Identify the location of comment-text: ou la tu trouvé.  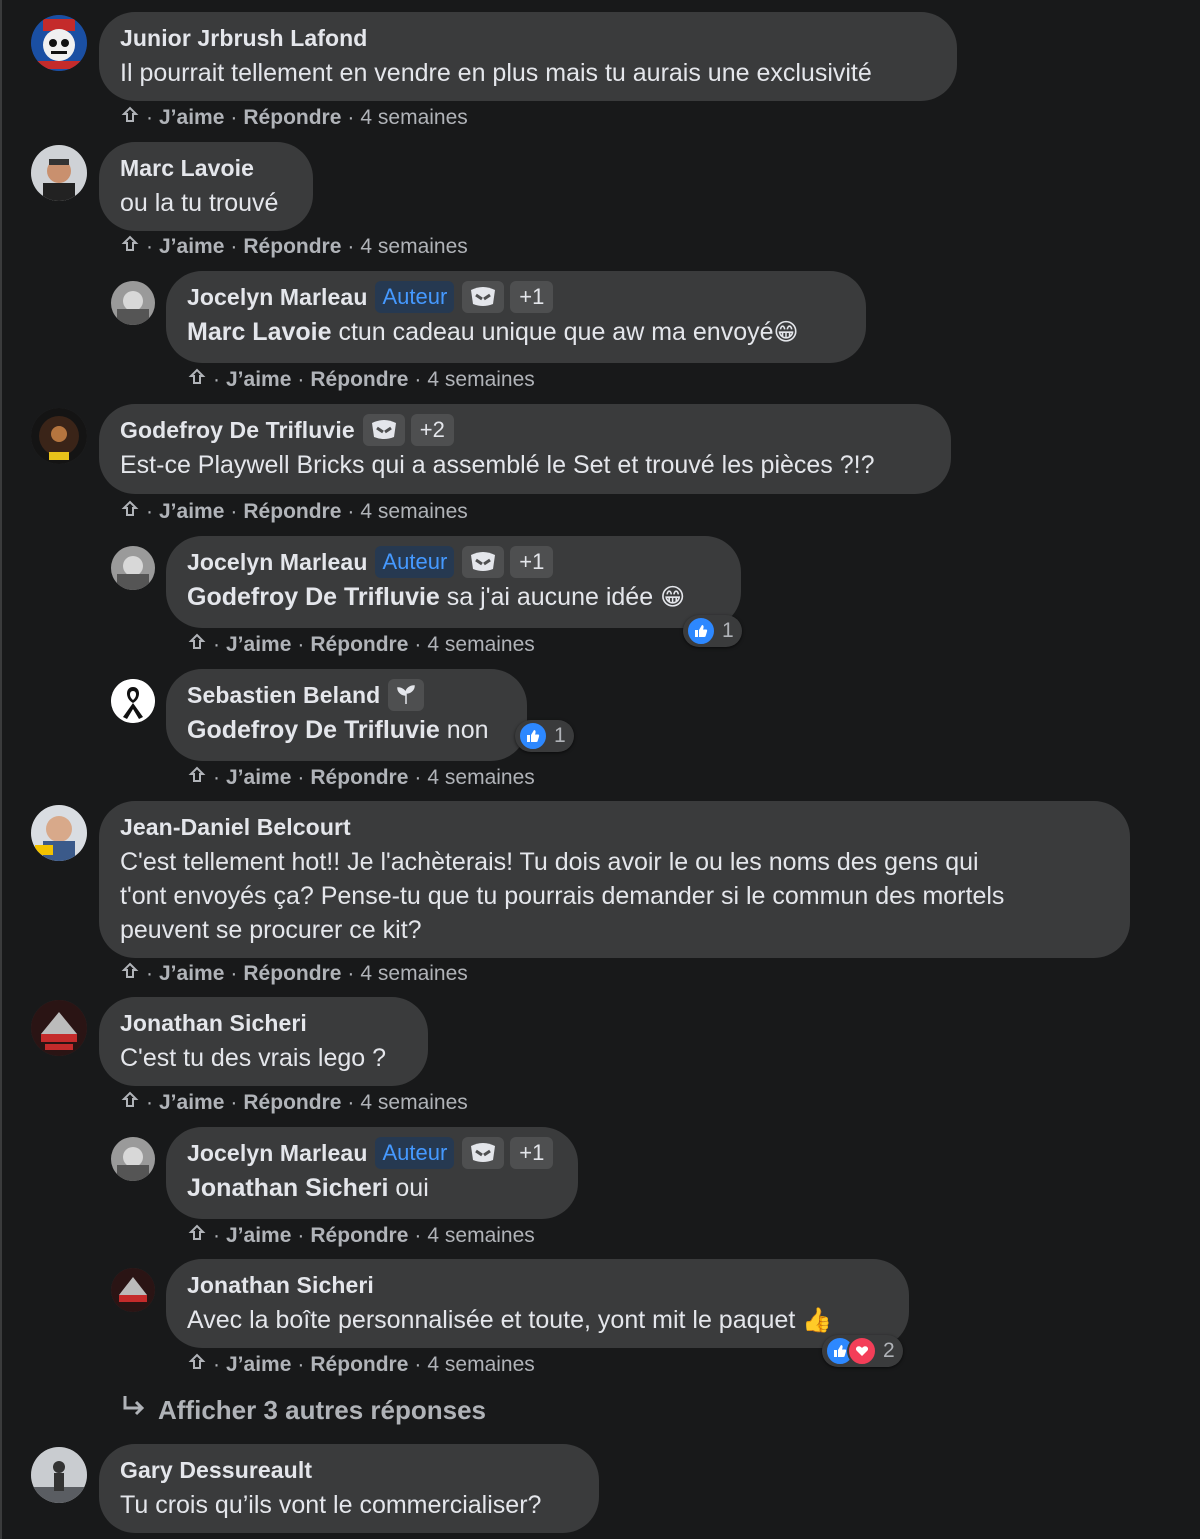
(199, 203).